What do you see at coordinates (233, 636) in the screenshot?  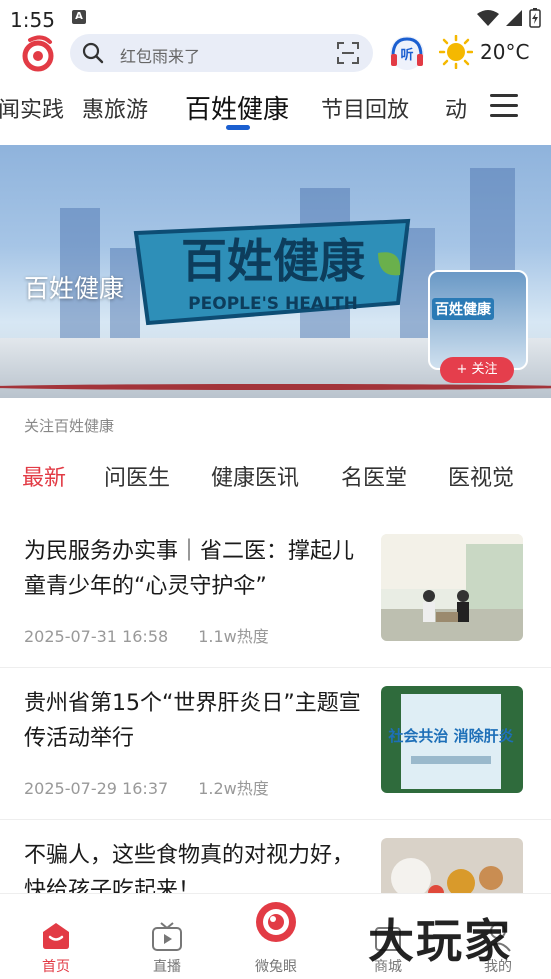 I see `news-heat: 1.1w热度` at bounding box center [233, 636].